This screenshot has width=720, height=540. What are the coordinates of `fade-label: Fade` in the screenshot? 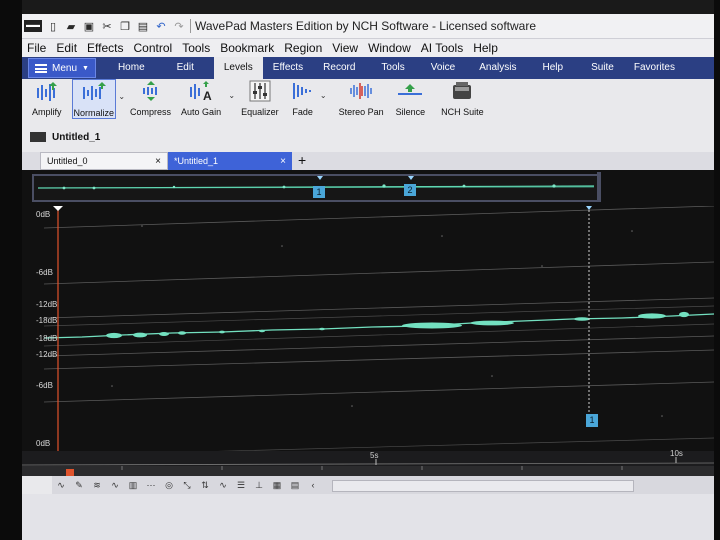 It's located at (302, 112).